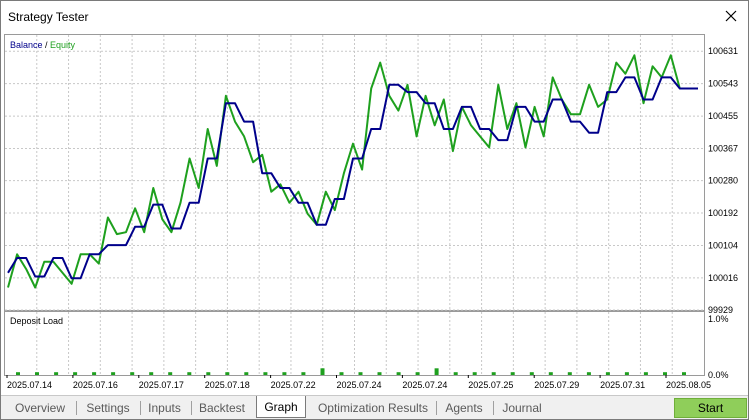  I want to click on y-tick-label: 100543, so click(723, 84).